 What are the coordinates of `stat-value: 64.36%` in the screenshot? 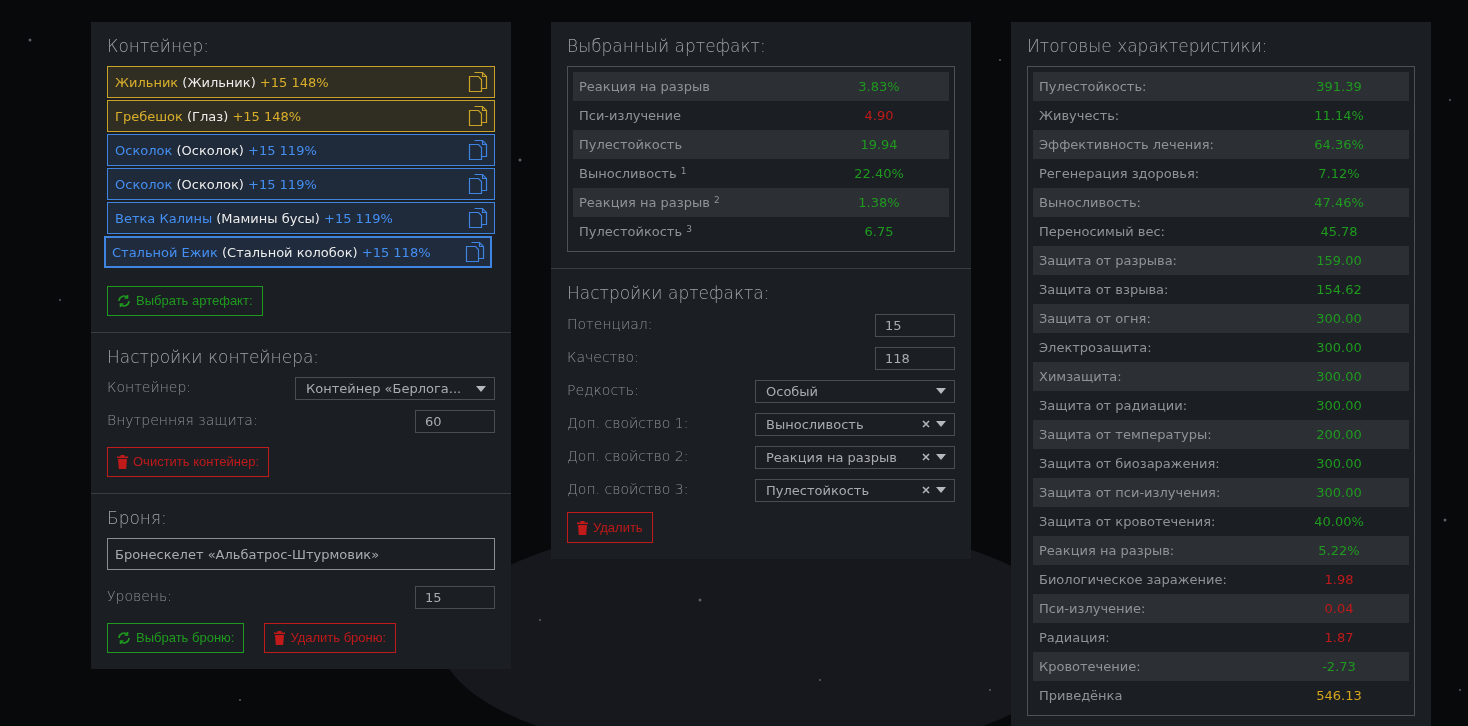 It's located at (1339, 145).